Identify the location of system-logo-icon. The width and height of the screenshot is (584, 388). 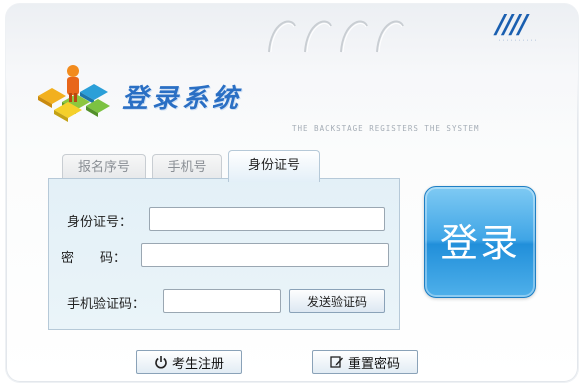
(74, 93).